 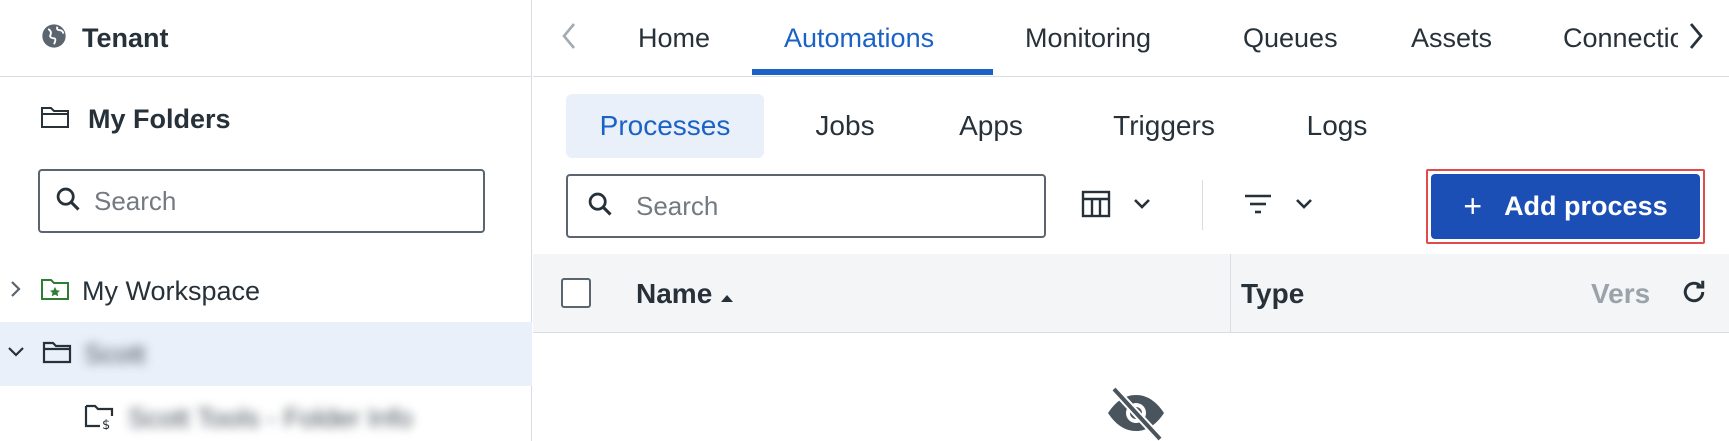 What do you see at coordinates (872, 72) in the screenshot?
I see `active-tab-indicator` at bounding box center [872, 72].